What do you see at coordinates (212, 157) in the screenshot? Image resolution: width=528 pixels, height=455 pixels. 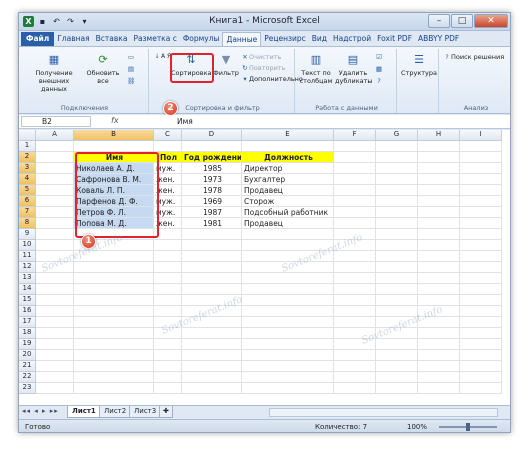 I see `table-header-cell: Год рождения` at bounding box center [212, 157].